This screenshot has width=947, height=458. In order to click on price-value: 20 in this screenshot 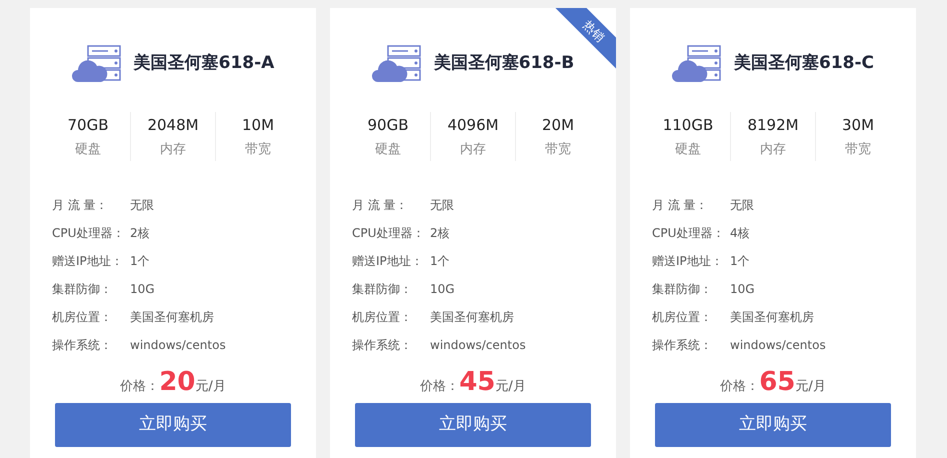, I will do `click(177, 382)`.